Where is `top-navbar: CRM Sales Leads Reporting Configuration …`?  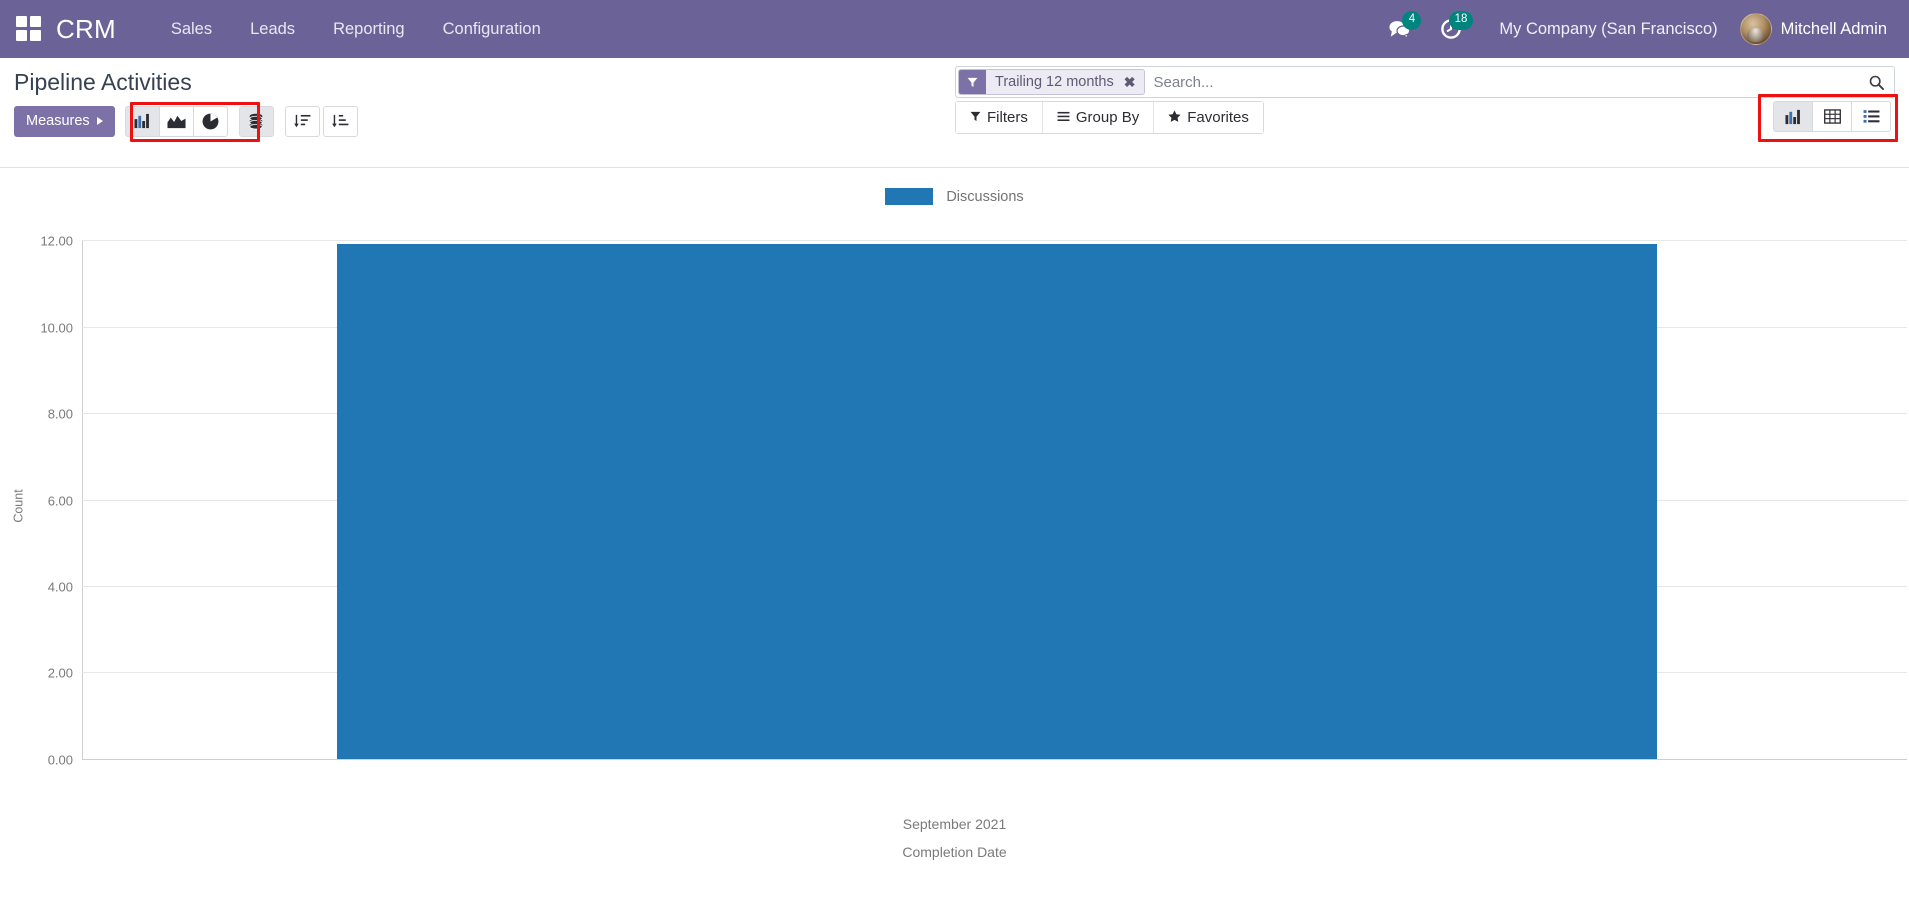
top-navbar: CRM Sales Leads Reporting Configuration … is located at coordinates (954, 29).